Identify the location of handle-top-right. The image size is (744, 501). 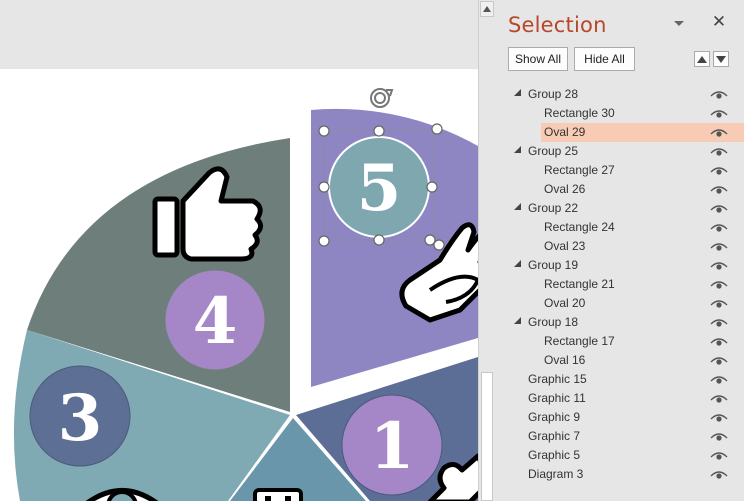
(437, 129).